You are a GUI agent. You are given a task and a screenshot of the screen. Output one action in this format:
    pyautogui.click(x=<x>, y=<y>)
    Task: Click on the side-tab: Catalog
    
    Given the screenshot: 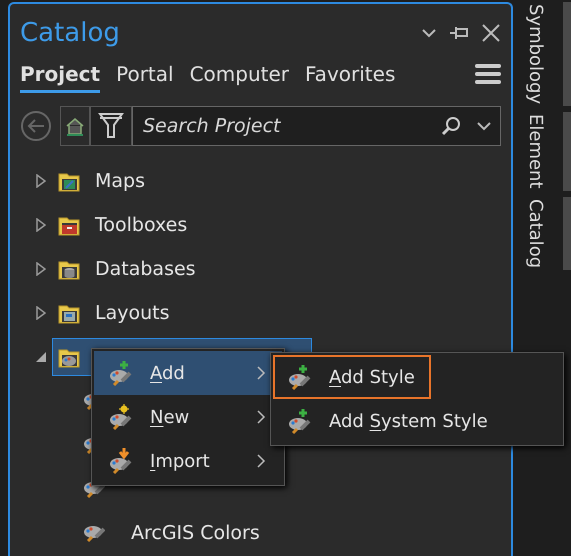 What is the action you would take?
    pyautogui.click(x=535, y=233)
    